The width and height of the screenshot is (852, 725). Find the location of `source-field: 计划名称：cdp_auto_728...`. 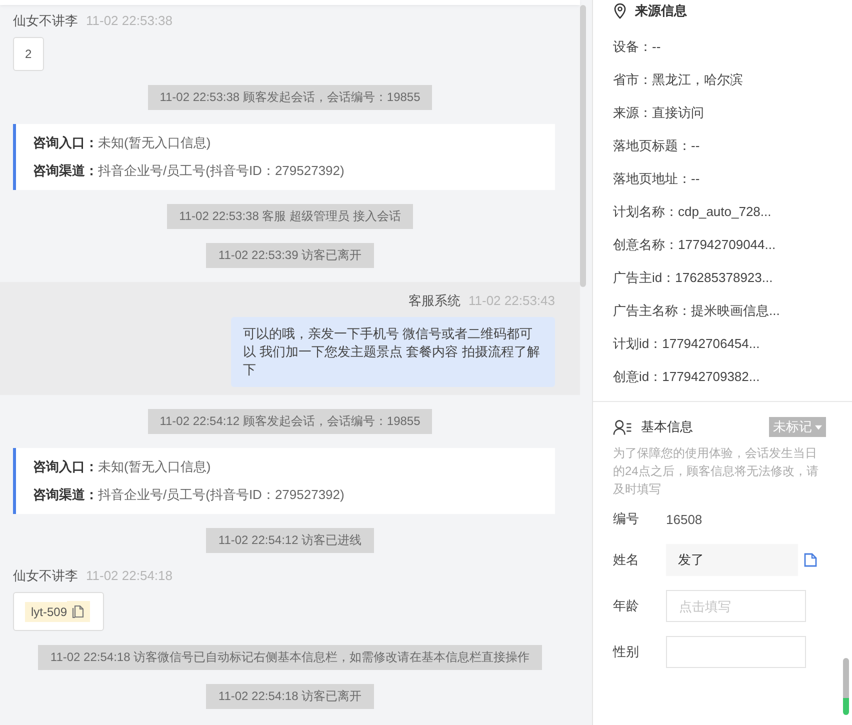

source-field: 计划名称：cdp_auto_728... is located at coordinates (722, 211).